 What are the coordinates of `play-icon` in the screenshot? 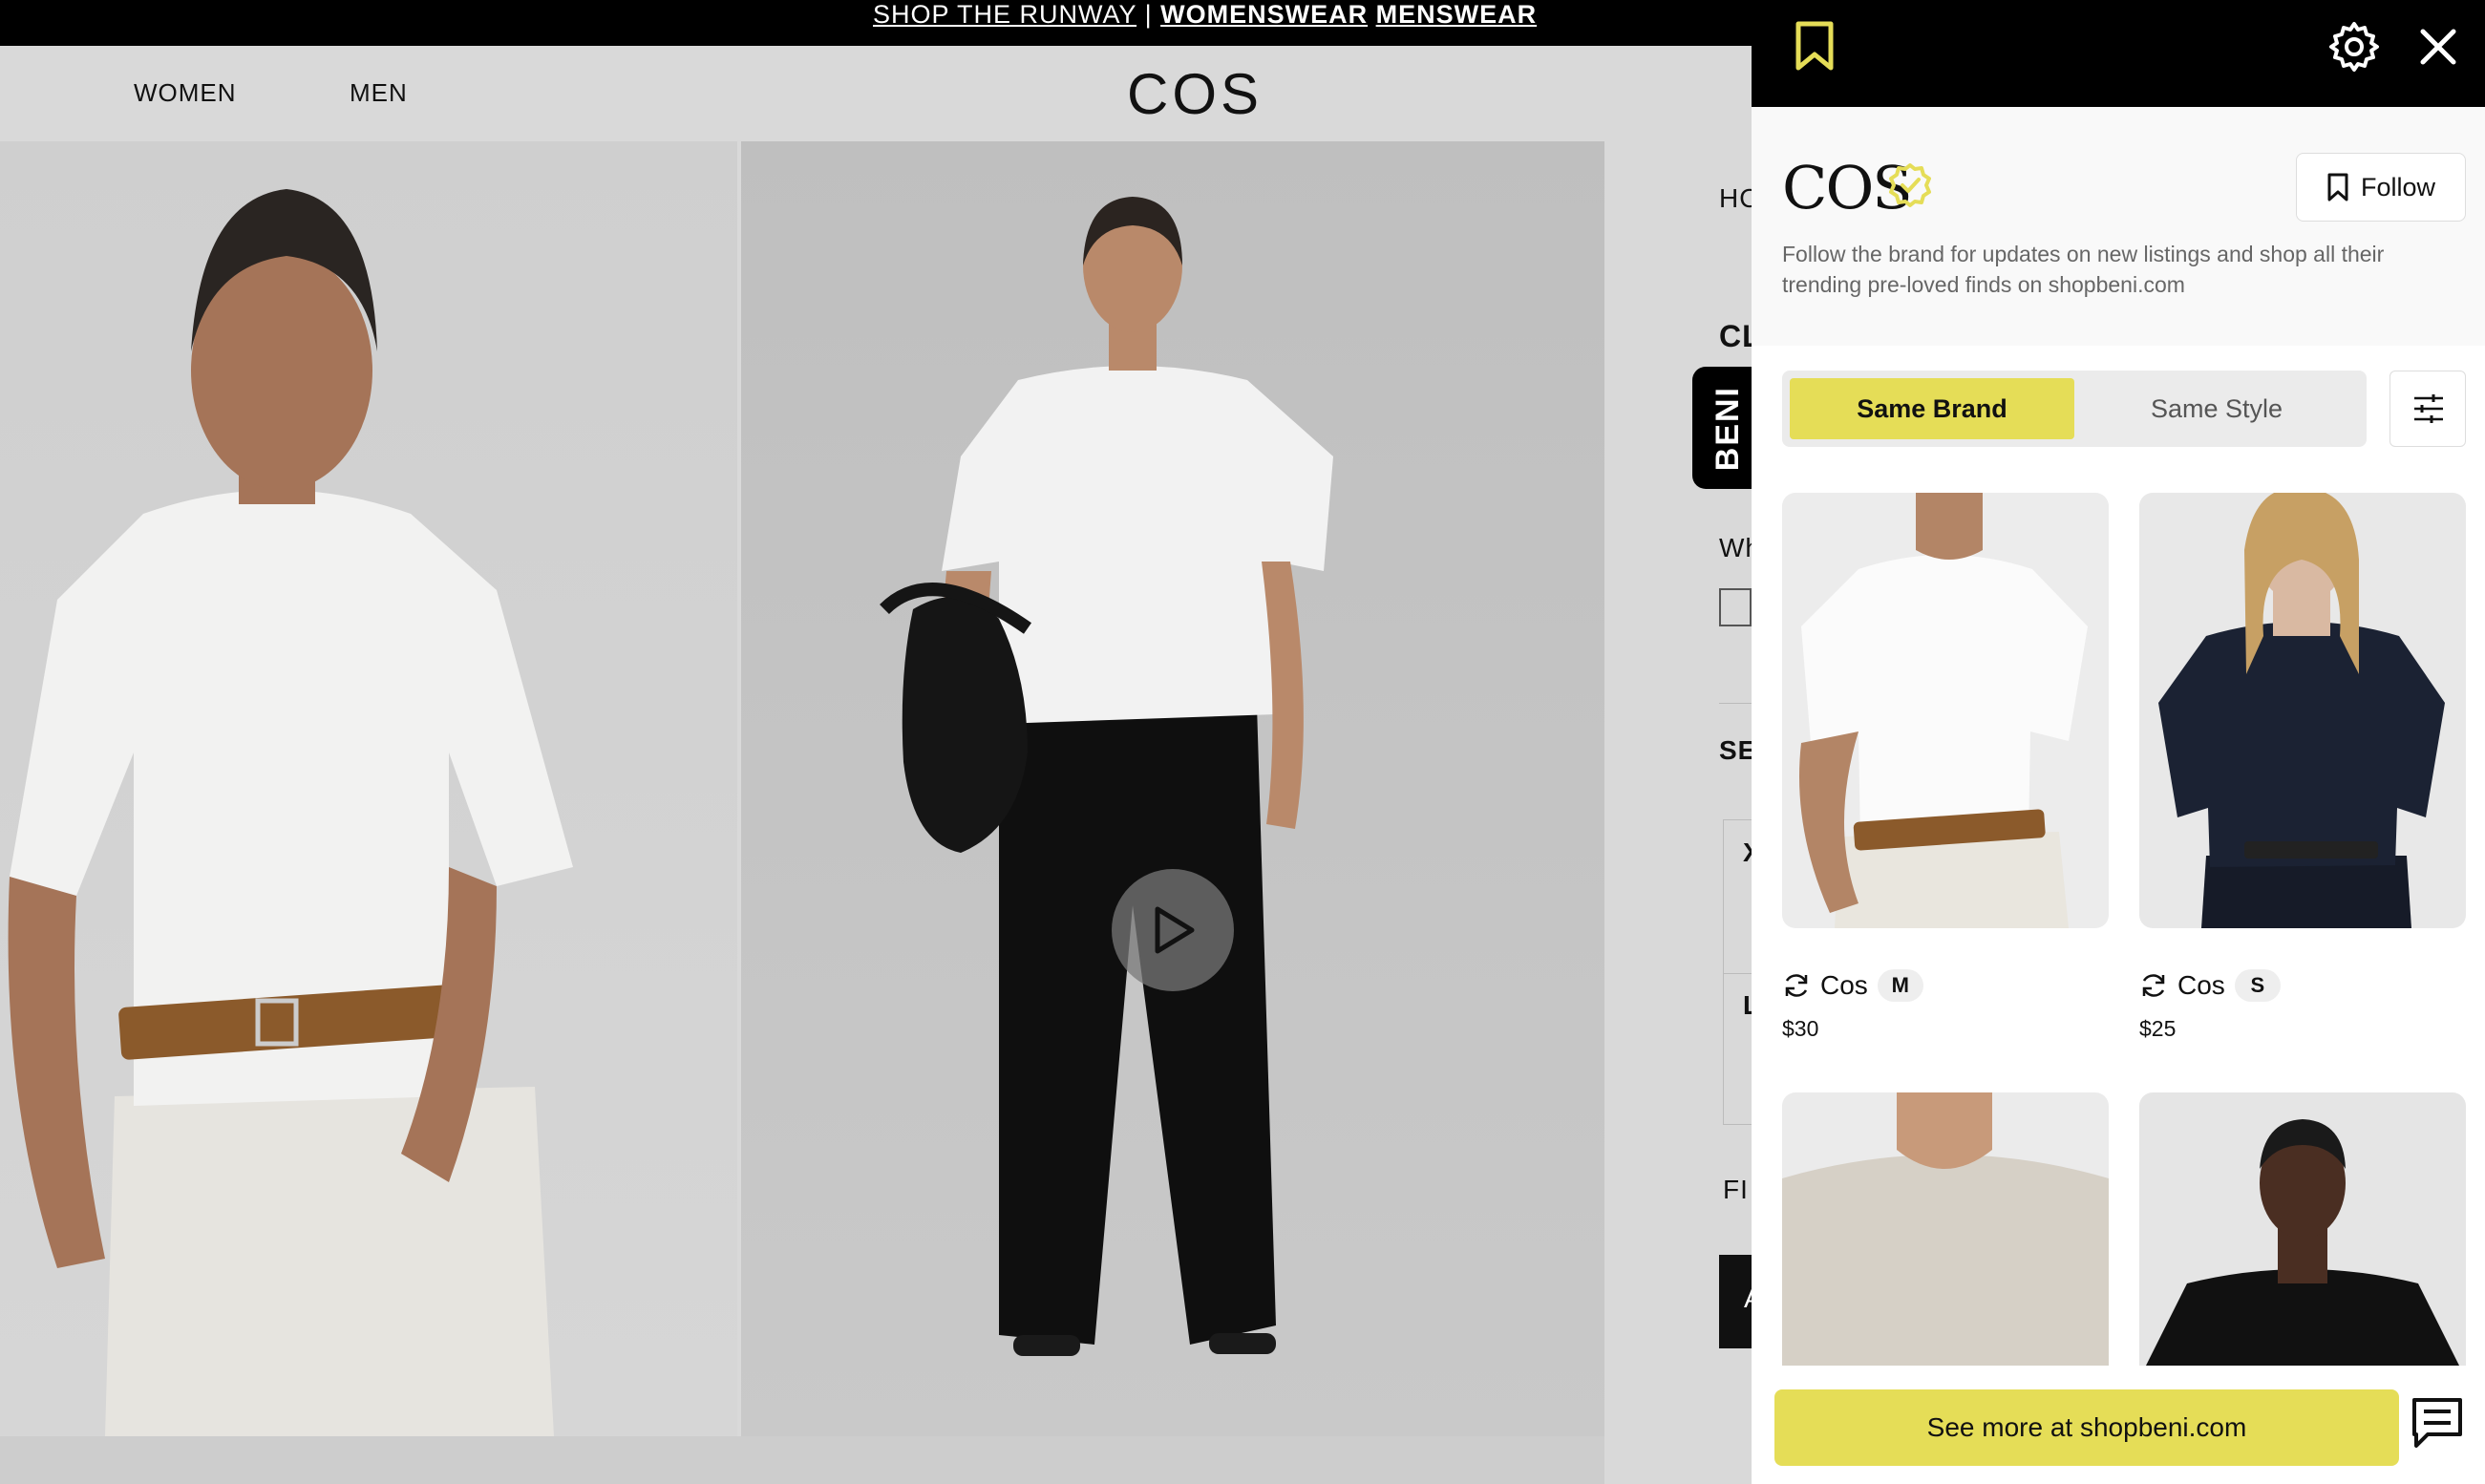 It's located at (1175, 930).